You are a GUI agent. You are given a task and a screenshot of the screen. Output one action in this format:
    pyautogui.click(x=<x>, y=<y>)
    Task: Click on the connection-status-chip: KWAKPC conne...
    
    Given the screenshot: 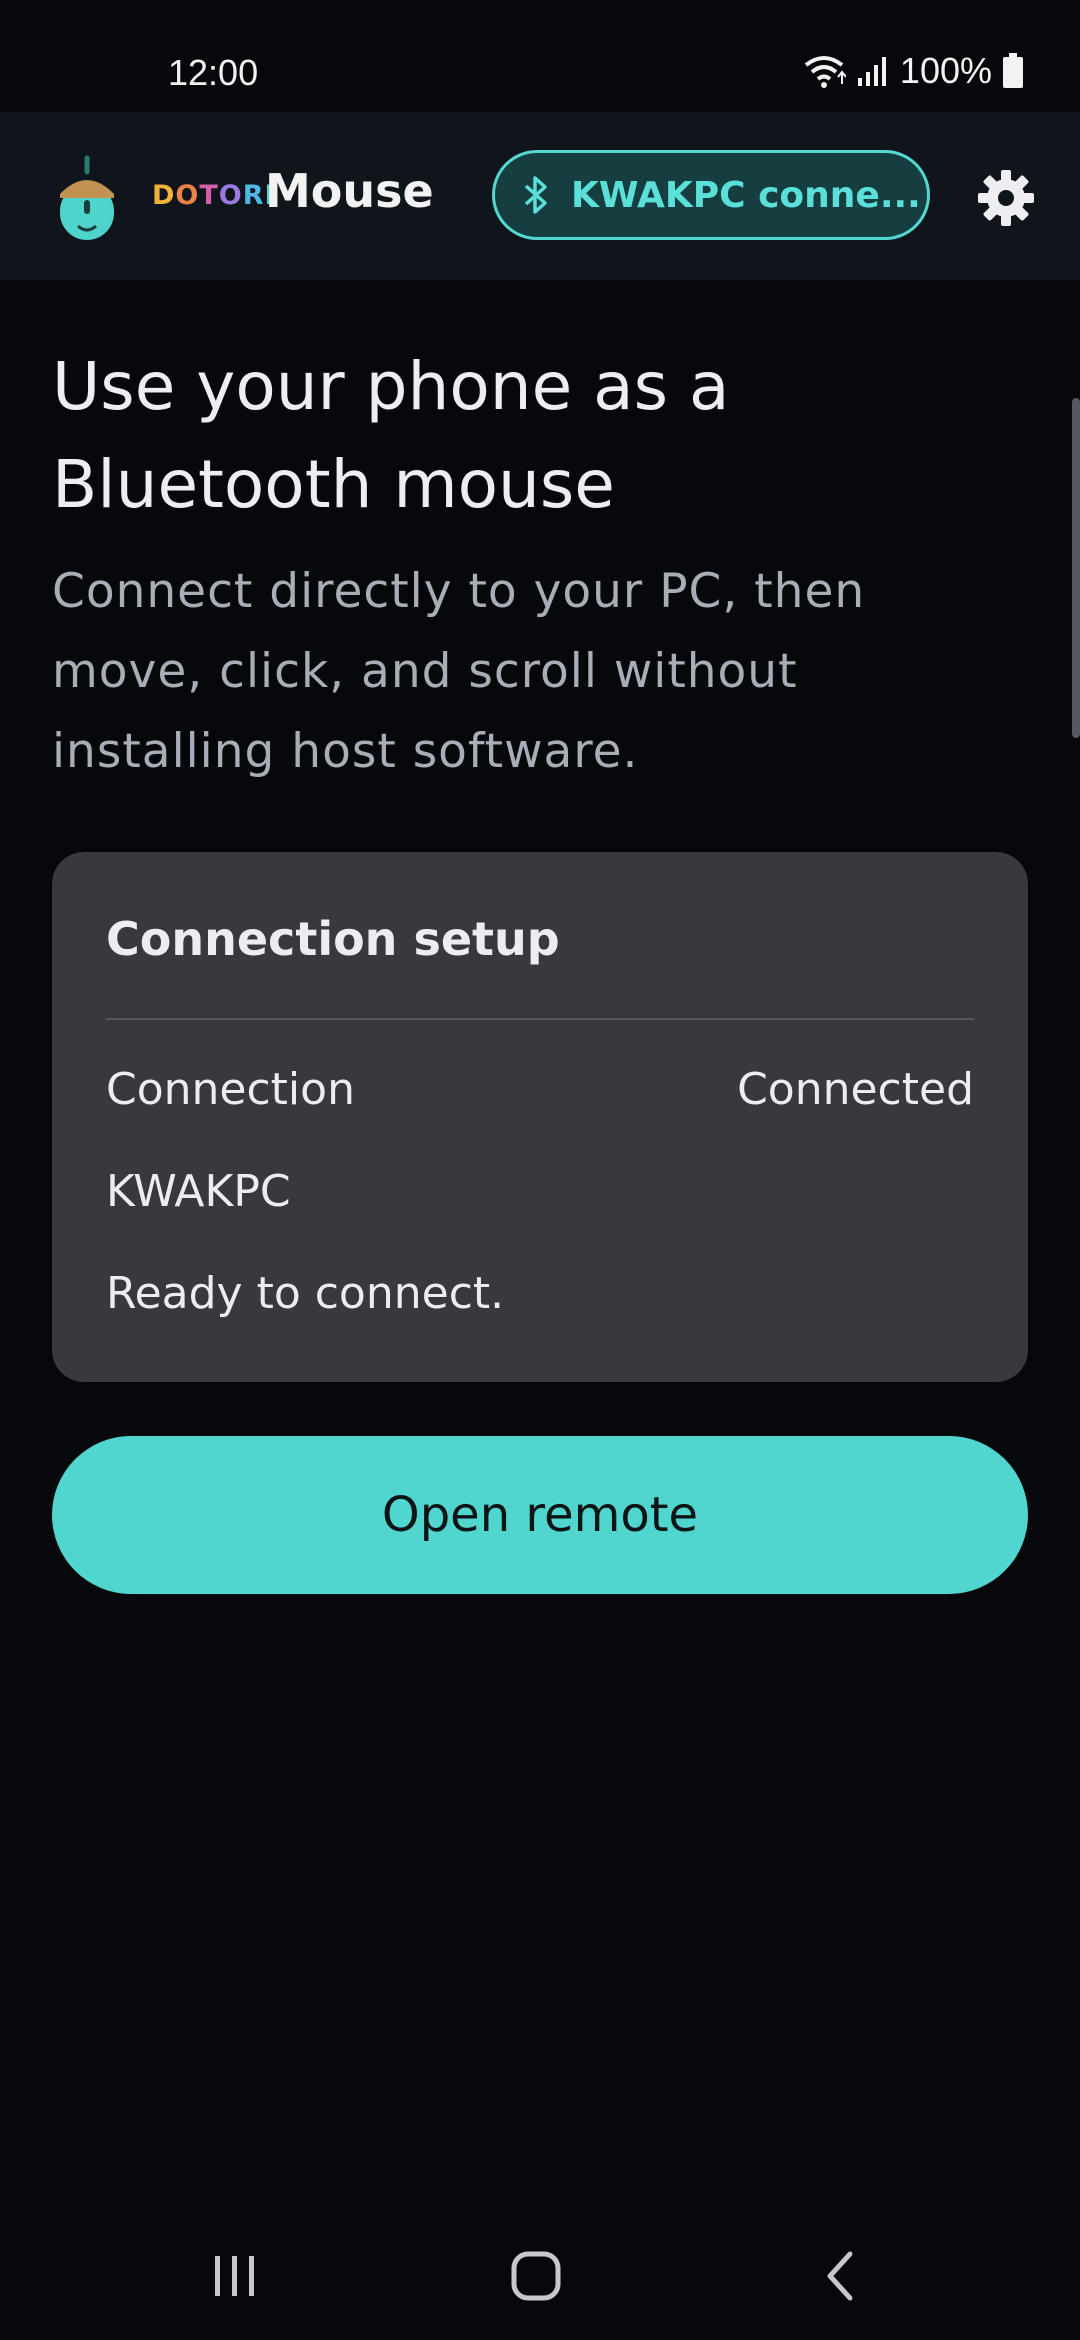 What is the action you would take?
    pyautogui.click(x=711, y=195)
    